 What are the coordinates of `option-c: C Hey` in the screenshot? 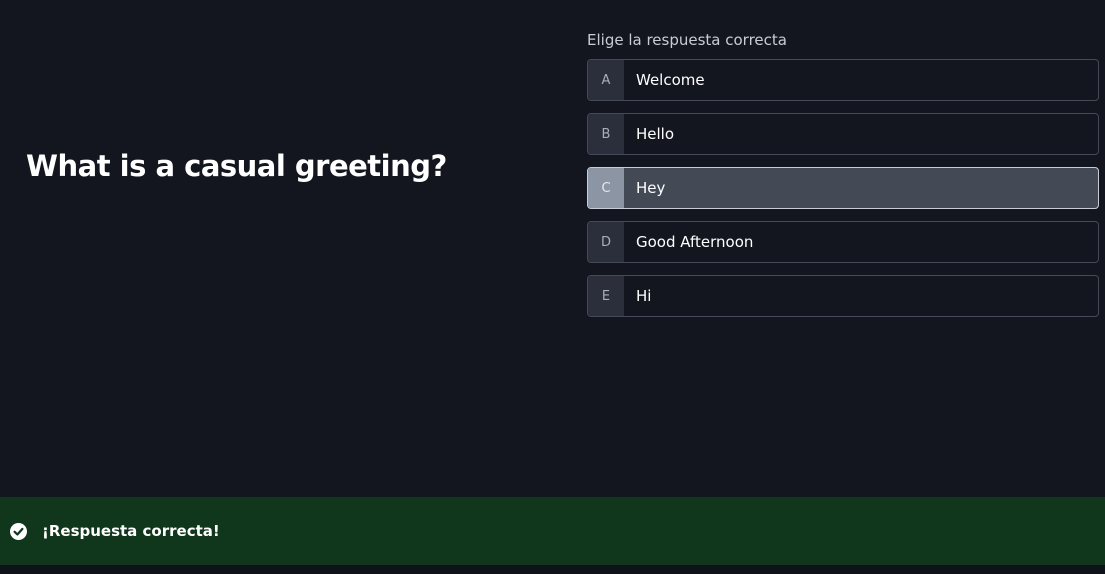 It's located at (843, 188).